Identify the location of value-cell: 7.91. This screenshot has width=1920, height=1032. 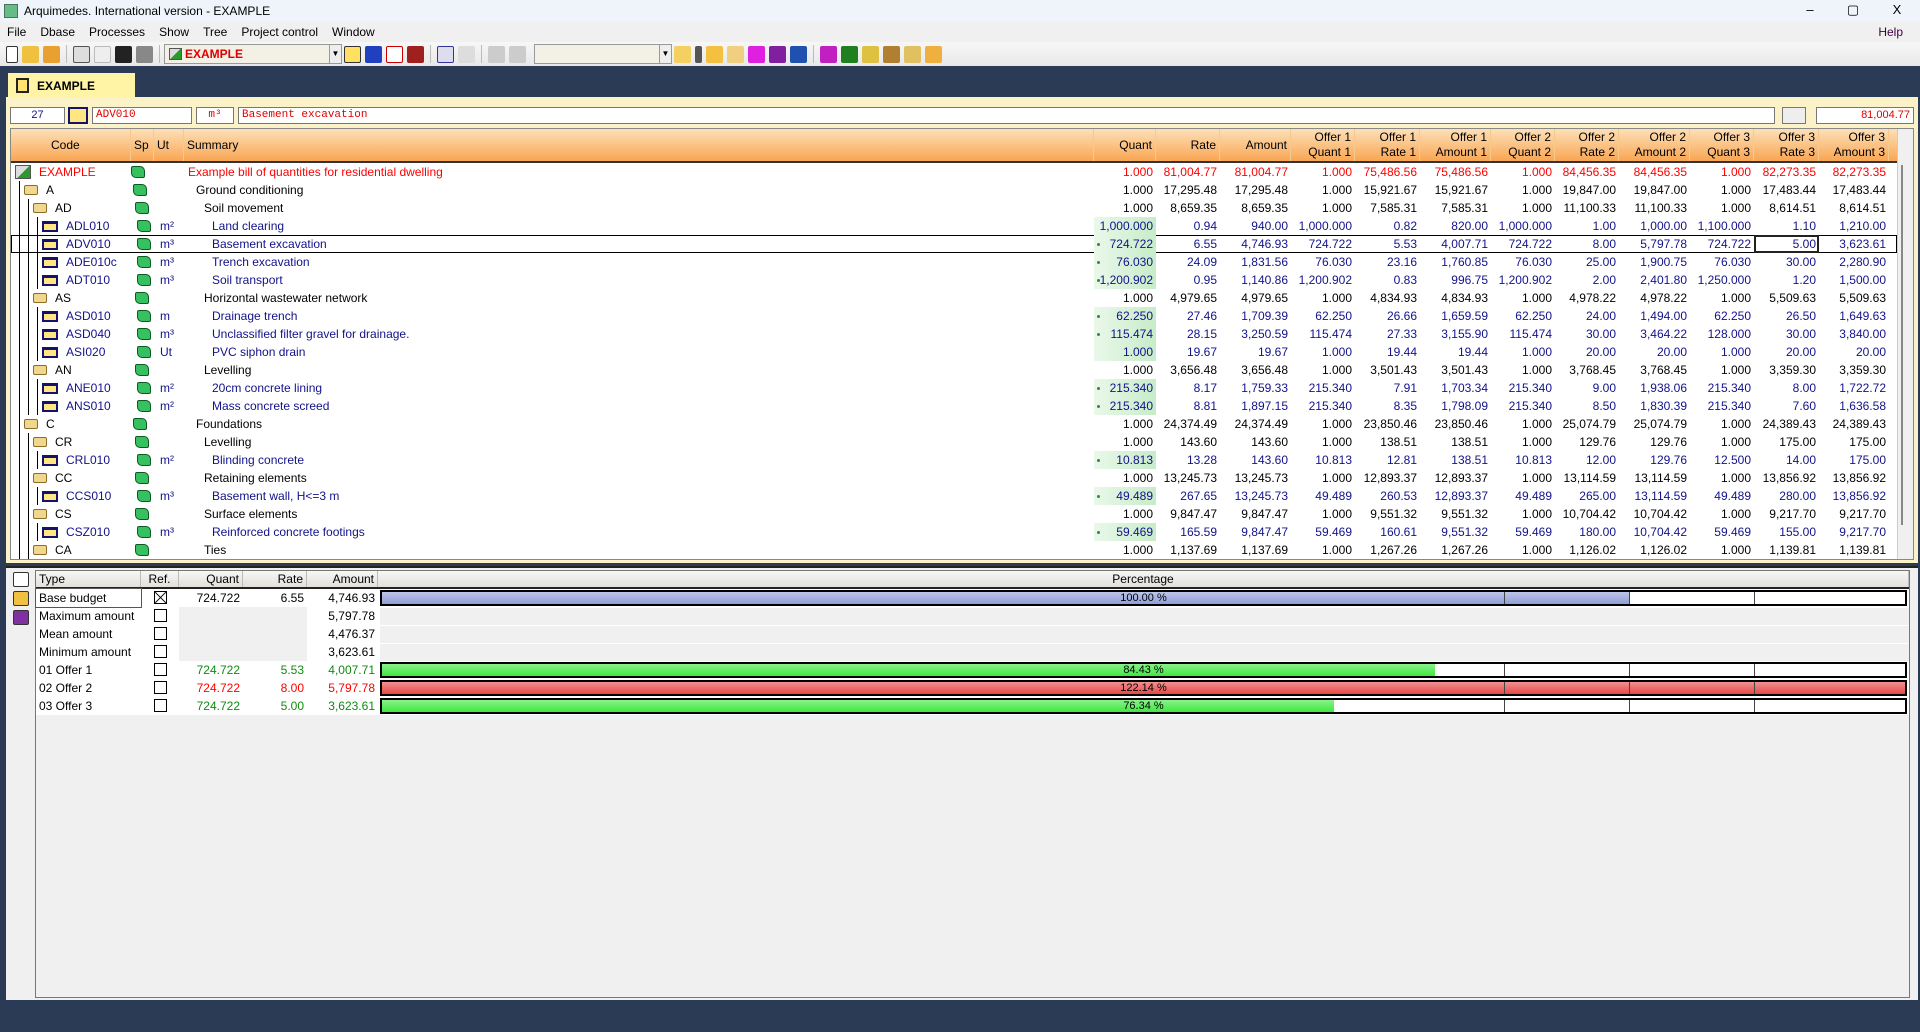
(1387, 388).